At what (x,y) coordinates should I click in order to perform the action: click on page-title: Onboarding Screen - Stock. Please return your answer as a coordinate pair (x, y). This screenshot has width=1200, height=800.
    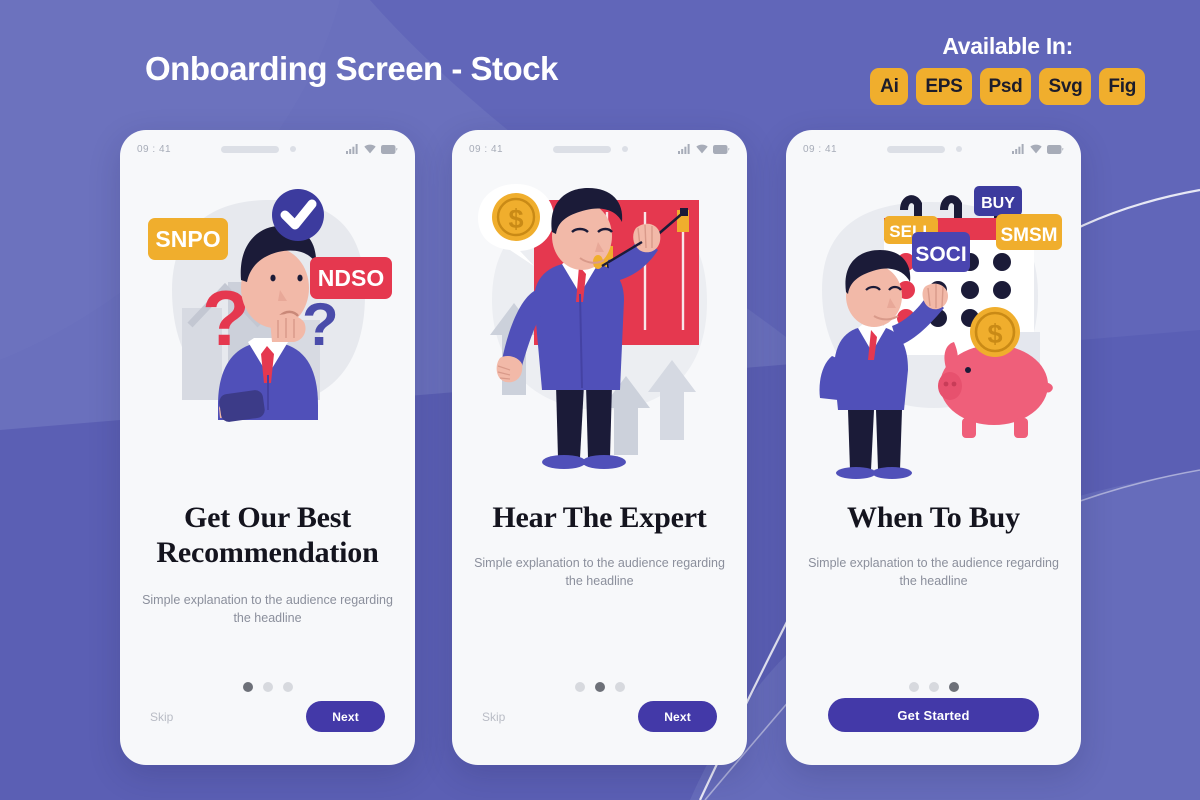
    Looking at the image, I should click on (351, 68).